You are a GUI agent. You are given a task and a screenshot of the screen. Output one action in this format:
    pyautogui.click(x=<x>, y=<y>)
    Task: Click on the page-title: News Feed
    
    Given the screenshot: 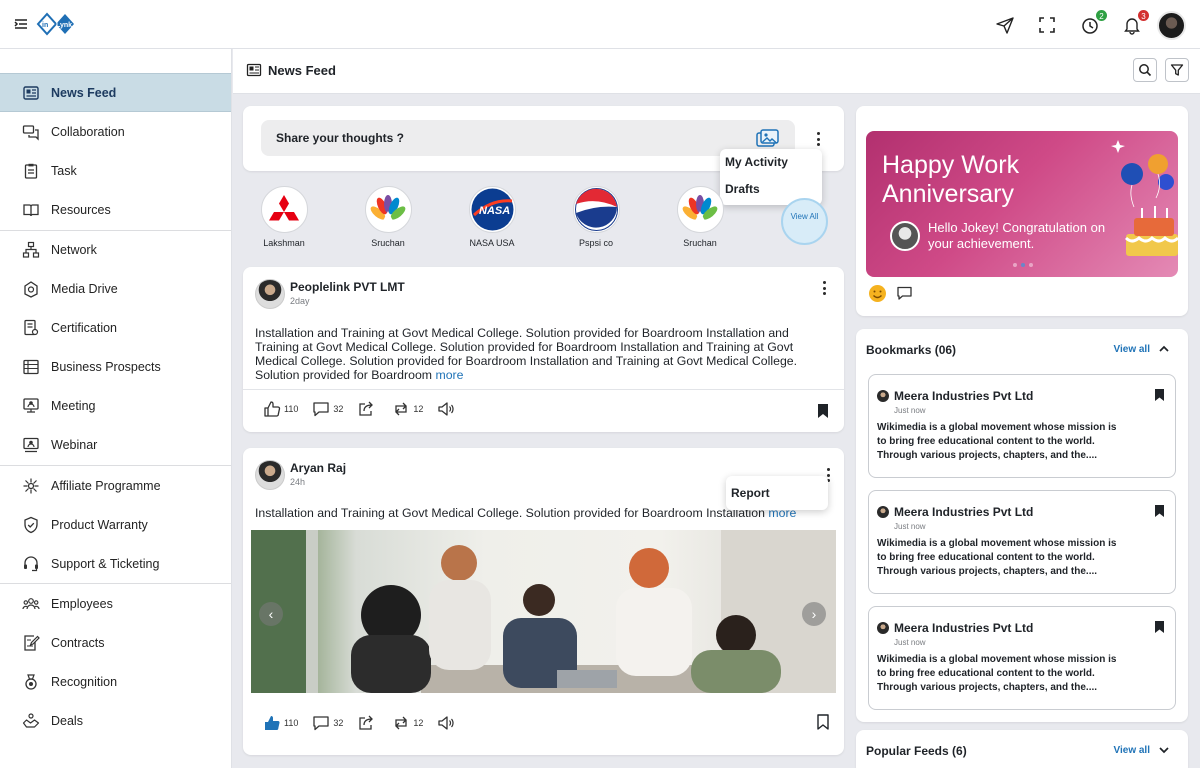 What is the action you would take?
    pyautogui.click(x=291, y=70)
    